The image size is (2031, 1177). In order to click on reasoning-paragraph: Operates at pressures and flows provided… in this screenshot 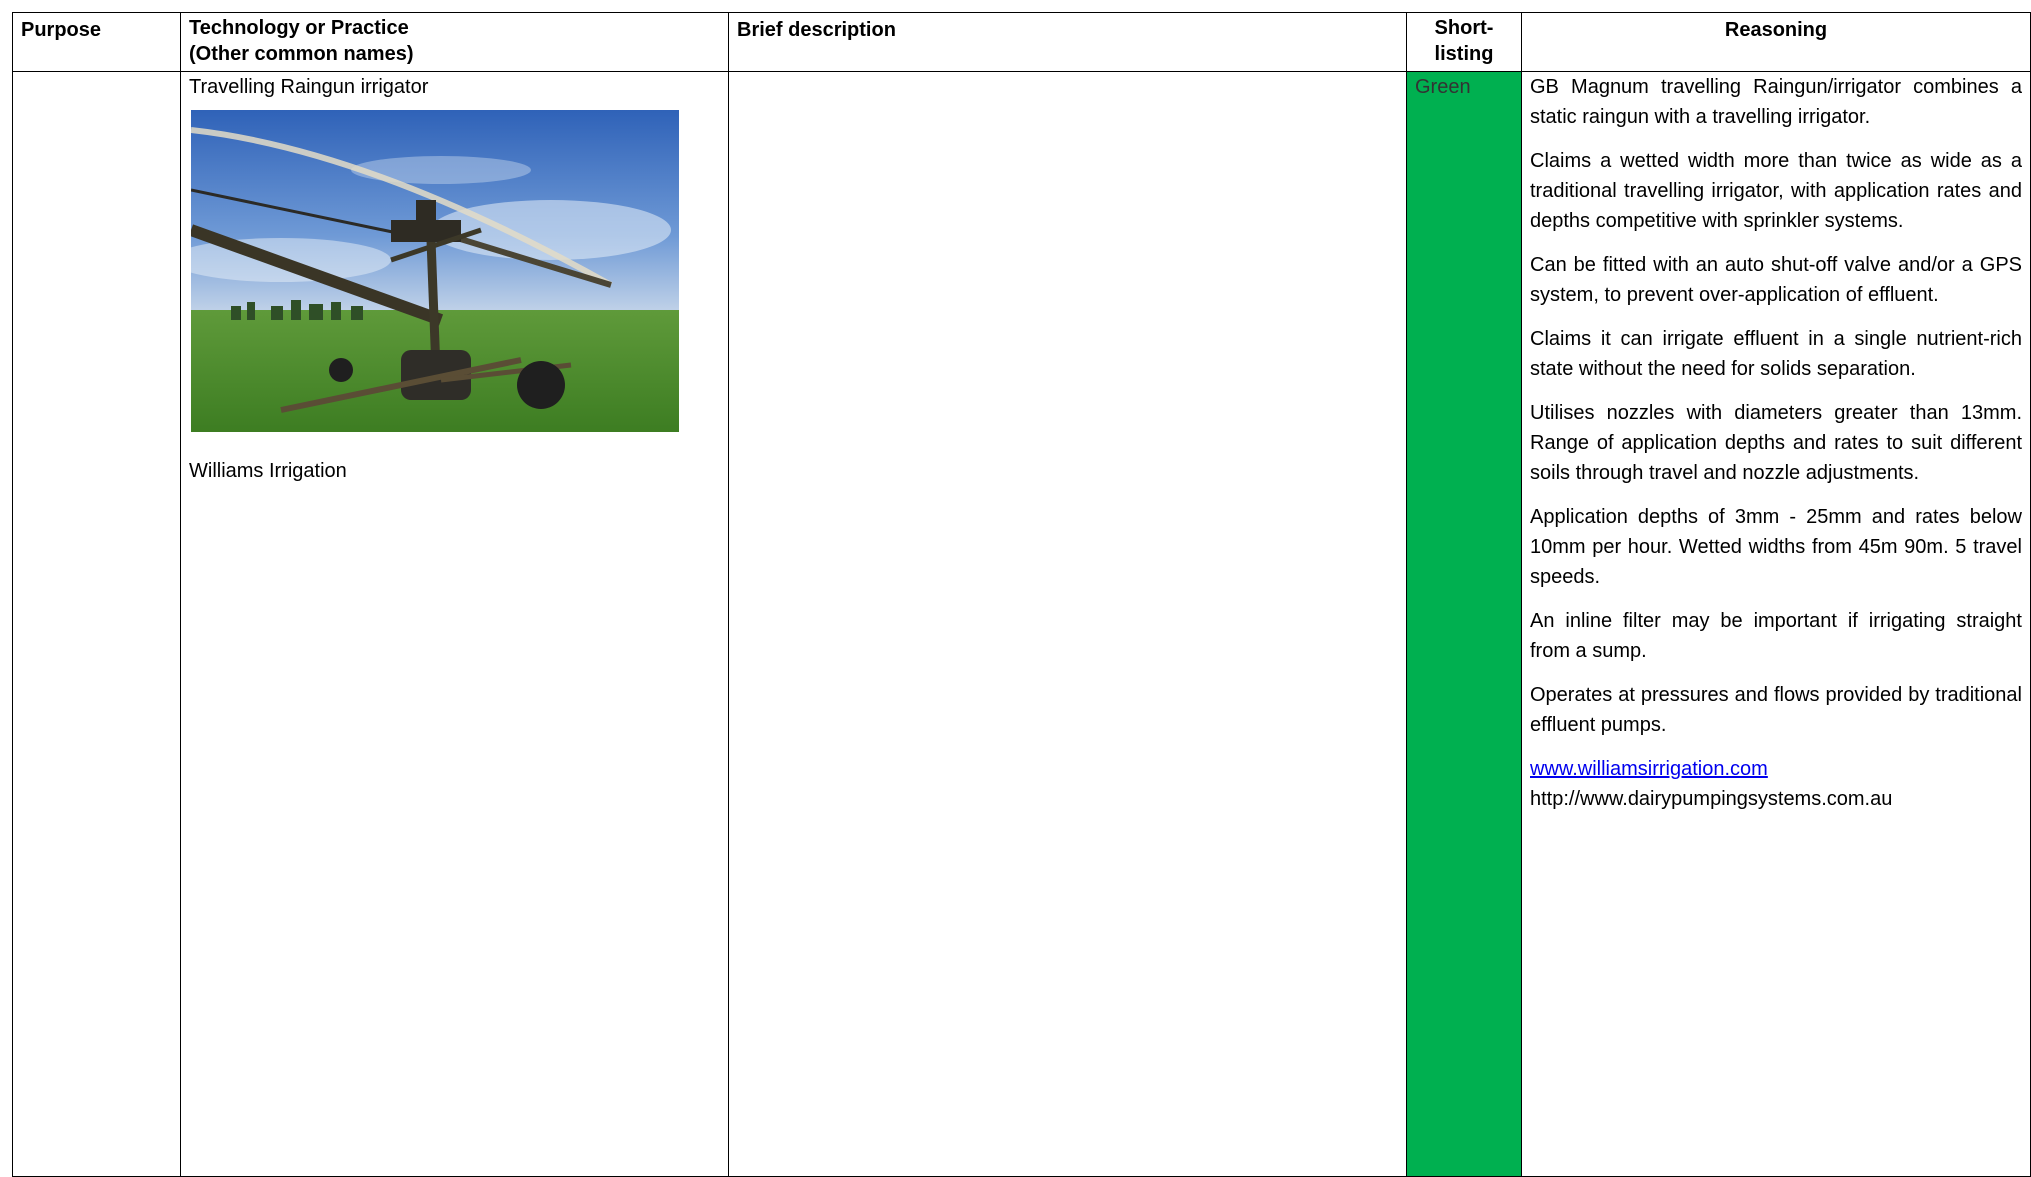, I will do `click(1776, 710)`.